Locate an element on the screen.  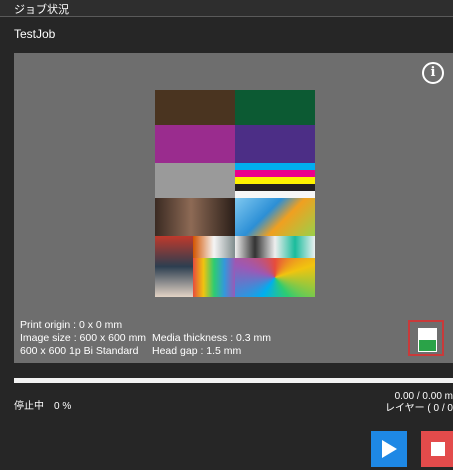
stop-button is located at coordinates (437, 449).